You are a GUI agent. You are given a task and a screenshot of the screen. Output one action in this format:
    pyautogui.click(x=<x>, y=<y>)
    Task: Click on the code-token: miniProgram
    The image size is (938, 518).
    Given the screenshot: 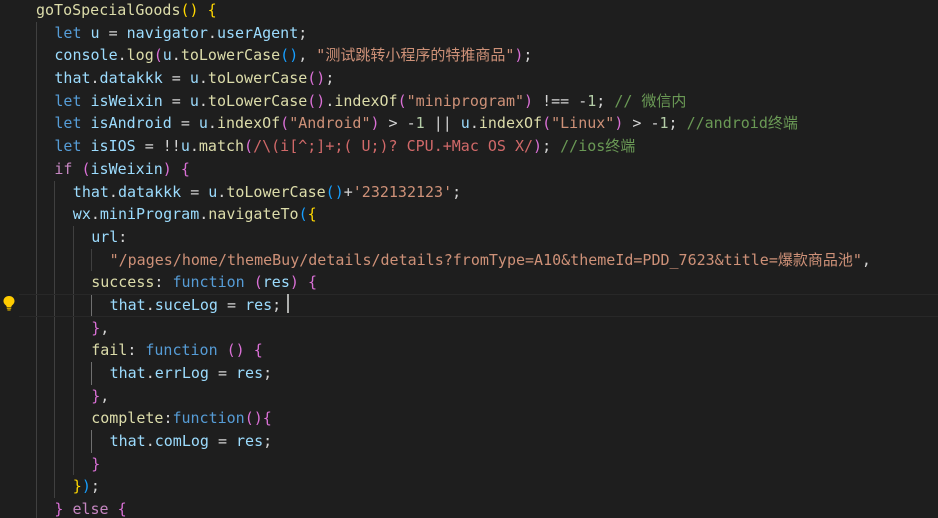 What is the action you would take?
    pyautogui.click(x=149, y=214)
    